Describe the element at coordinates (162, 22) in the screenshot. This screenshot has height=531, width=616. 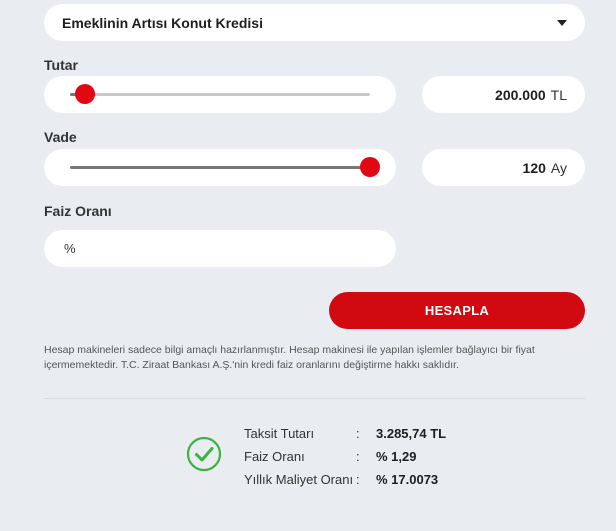
I see `credit-type-value: Emeklinin Artısı Konut Kredisi` at that location.